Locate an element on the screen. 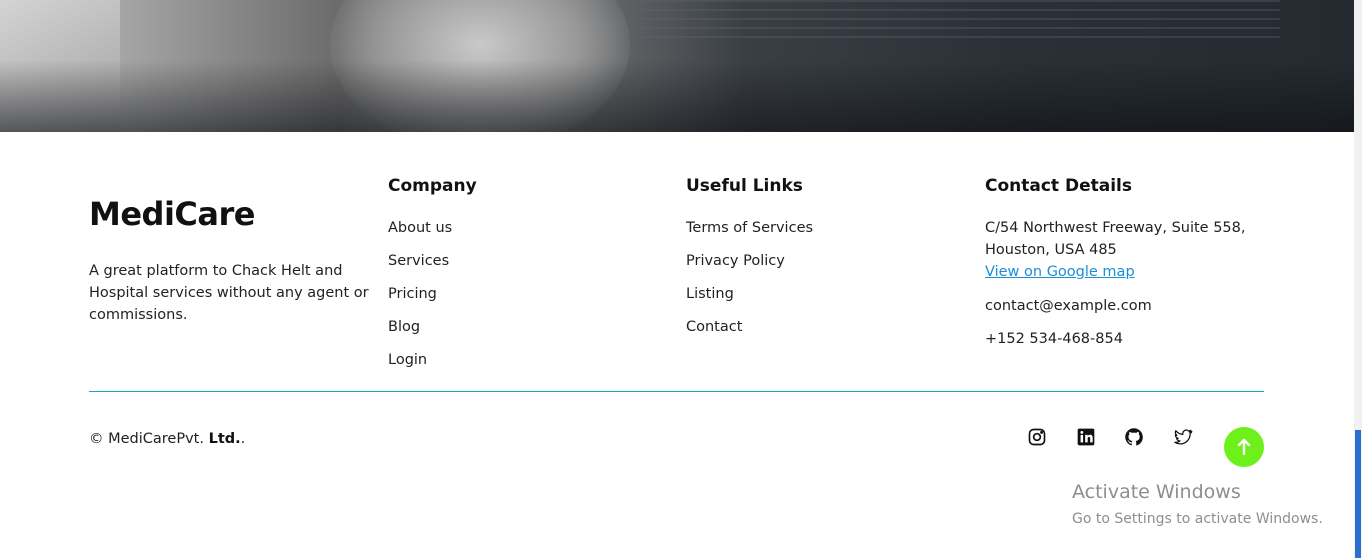 The image size is (1362, 558). footer-link-privacy: Privacy Policy is located at coordinates (749, 261).